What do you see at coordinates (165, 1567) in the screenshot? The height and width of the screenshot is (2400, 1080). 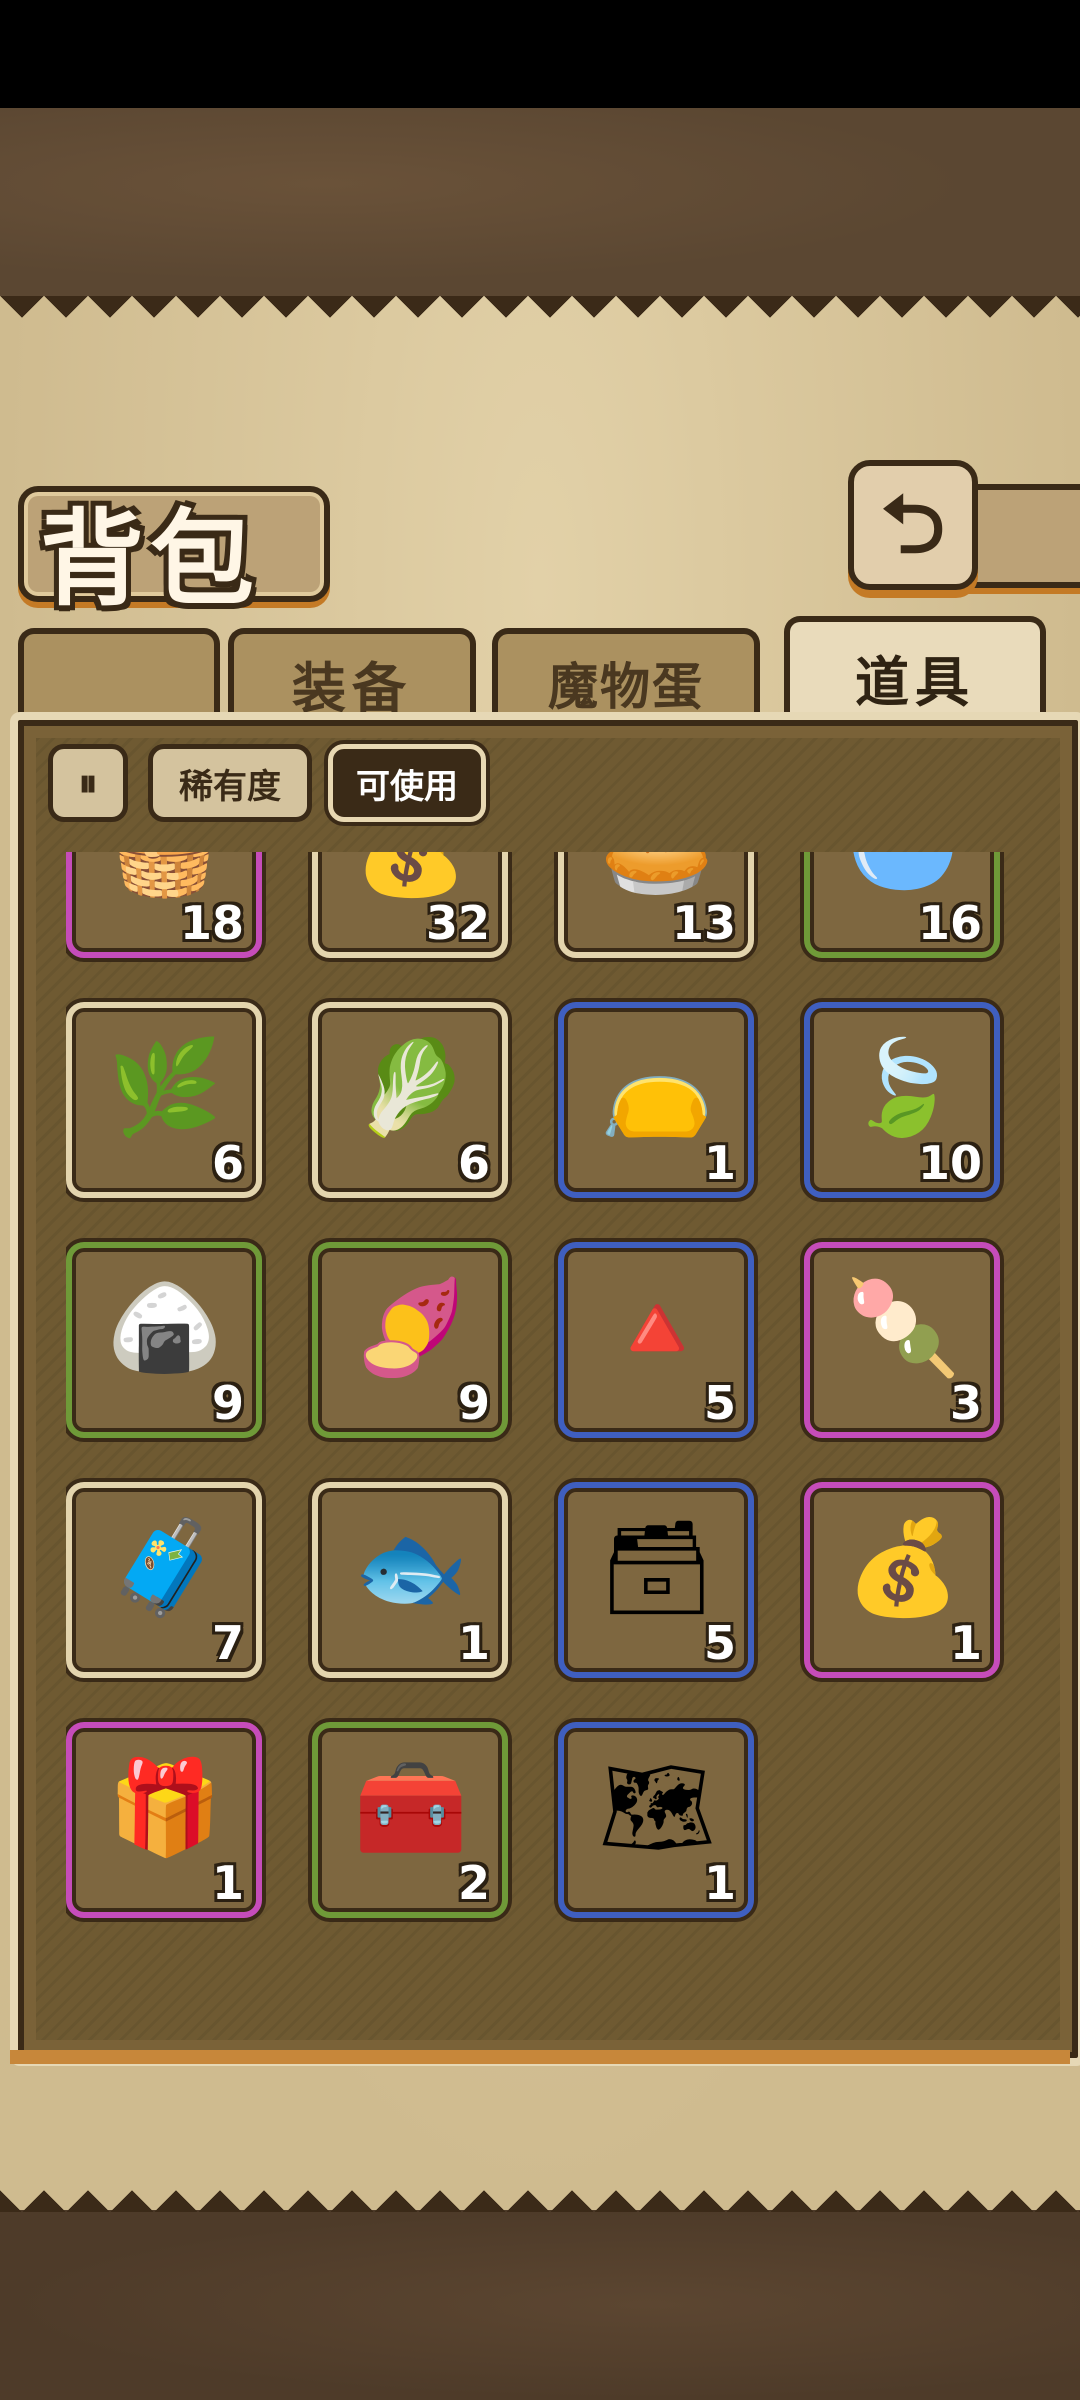 I see `wooden-chest-icon: 🧳` at bounding box center [165, 1567].